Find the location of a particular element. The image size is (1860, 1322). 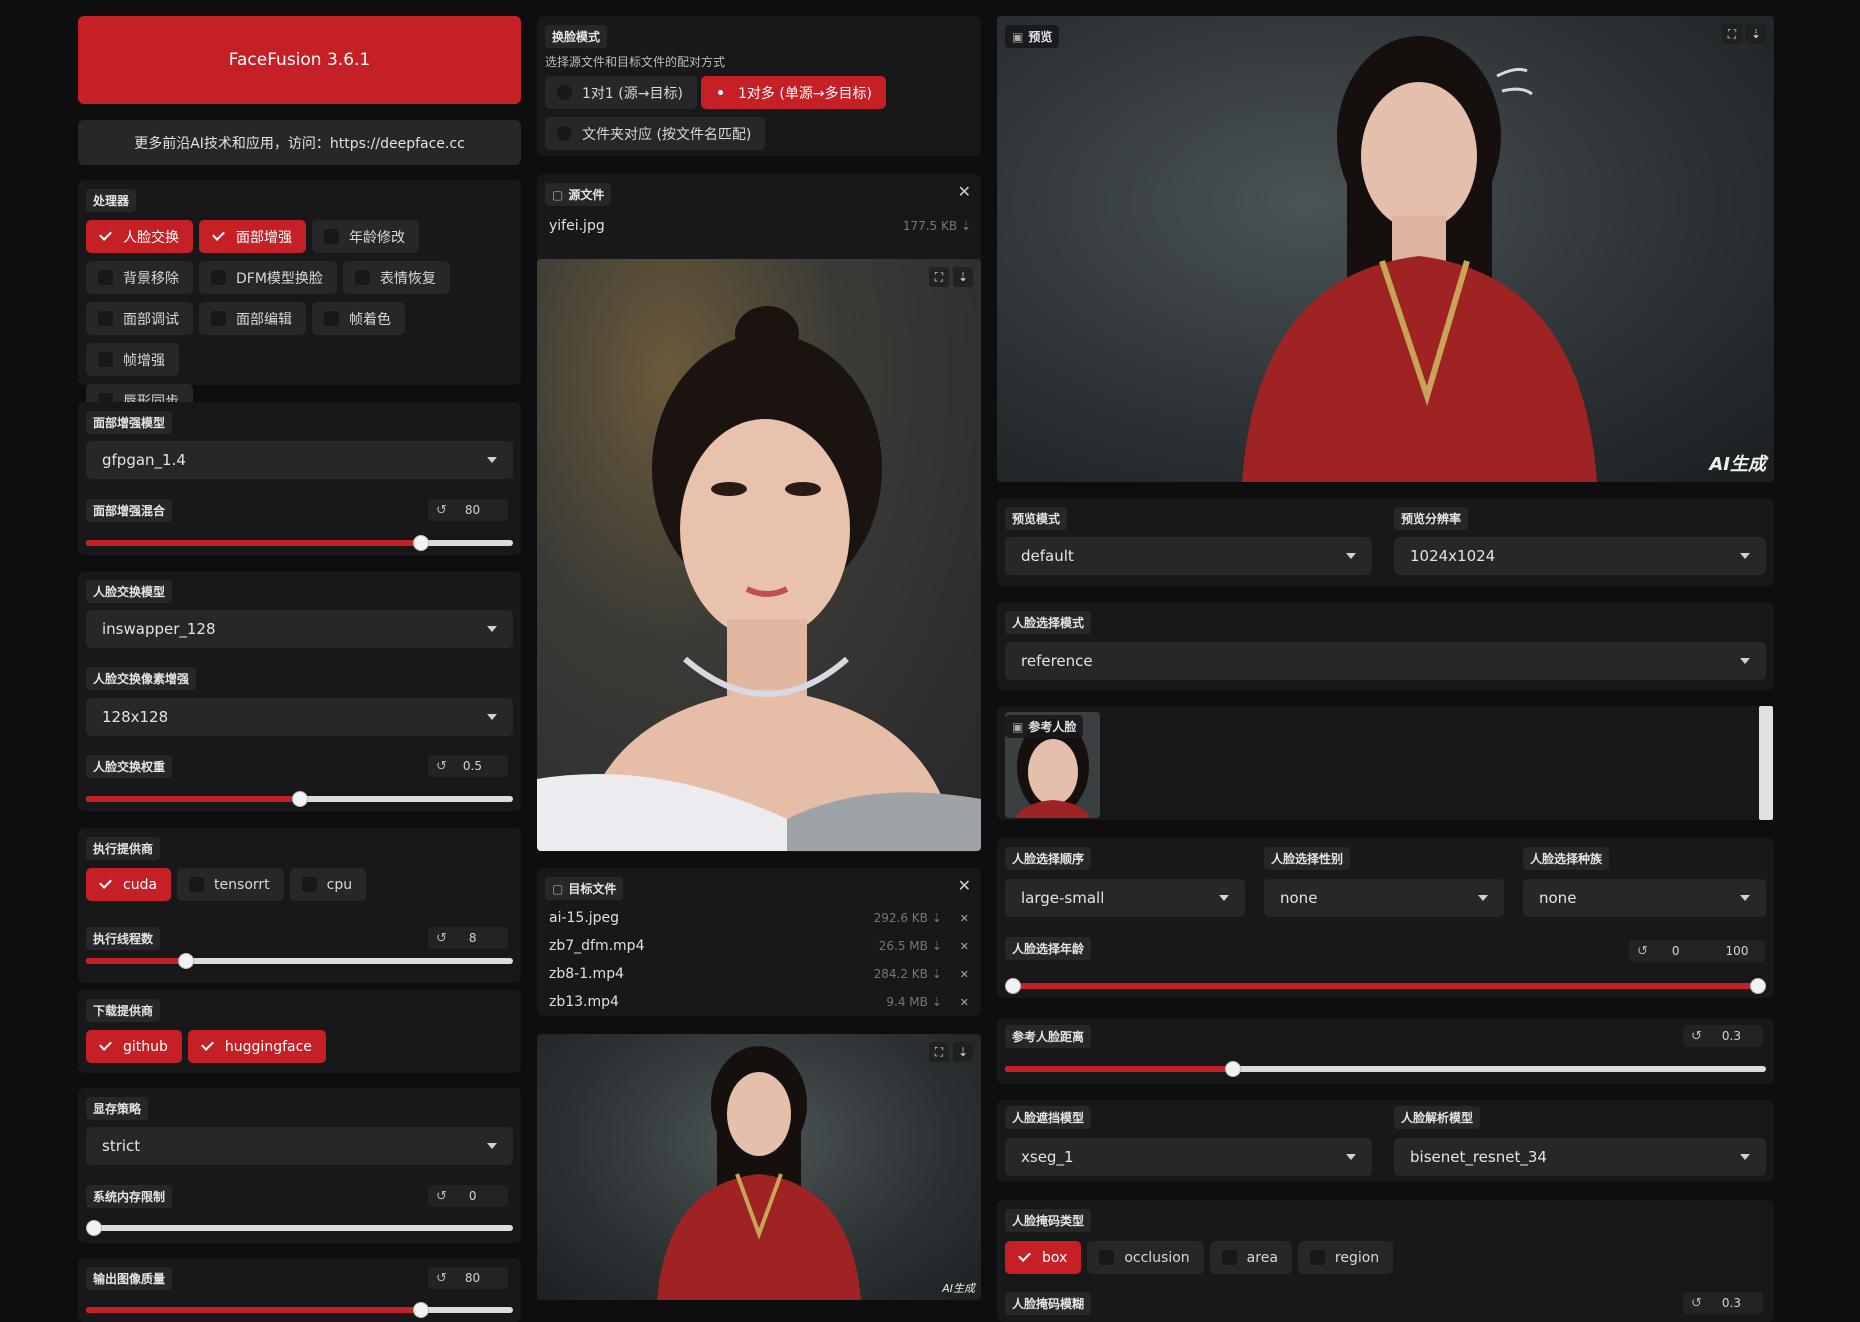

target-file-row: zb13.mp4 9.4 MB ⇣ ✕ is located at coordinates (759, 1002).